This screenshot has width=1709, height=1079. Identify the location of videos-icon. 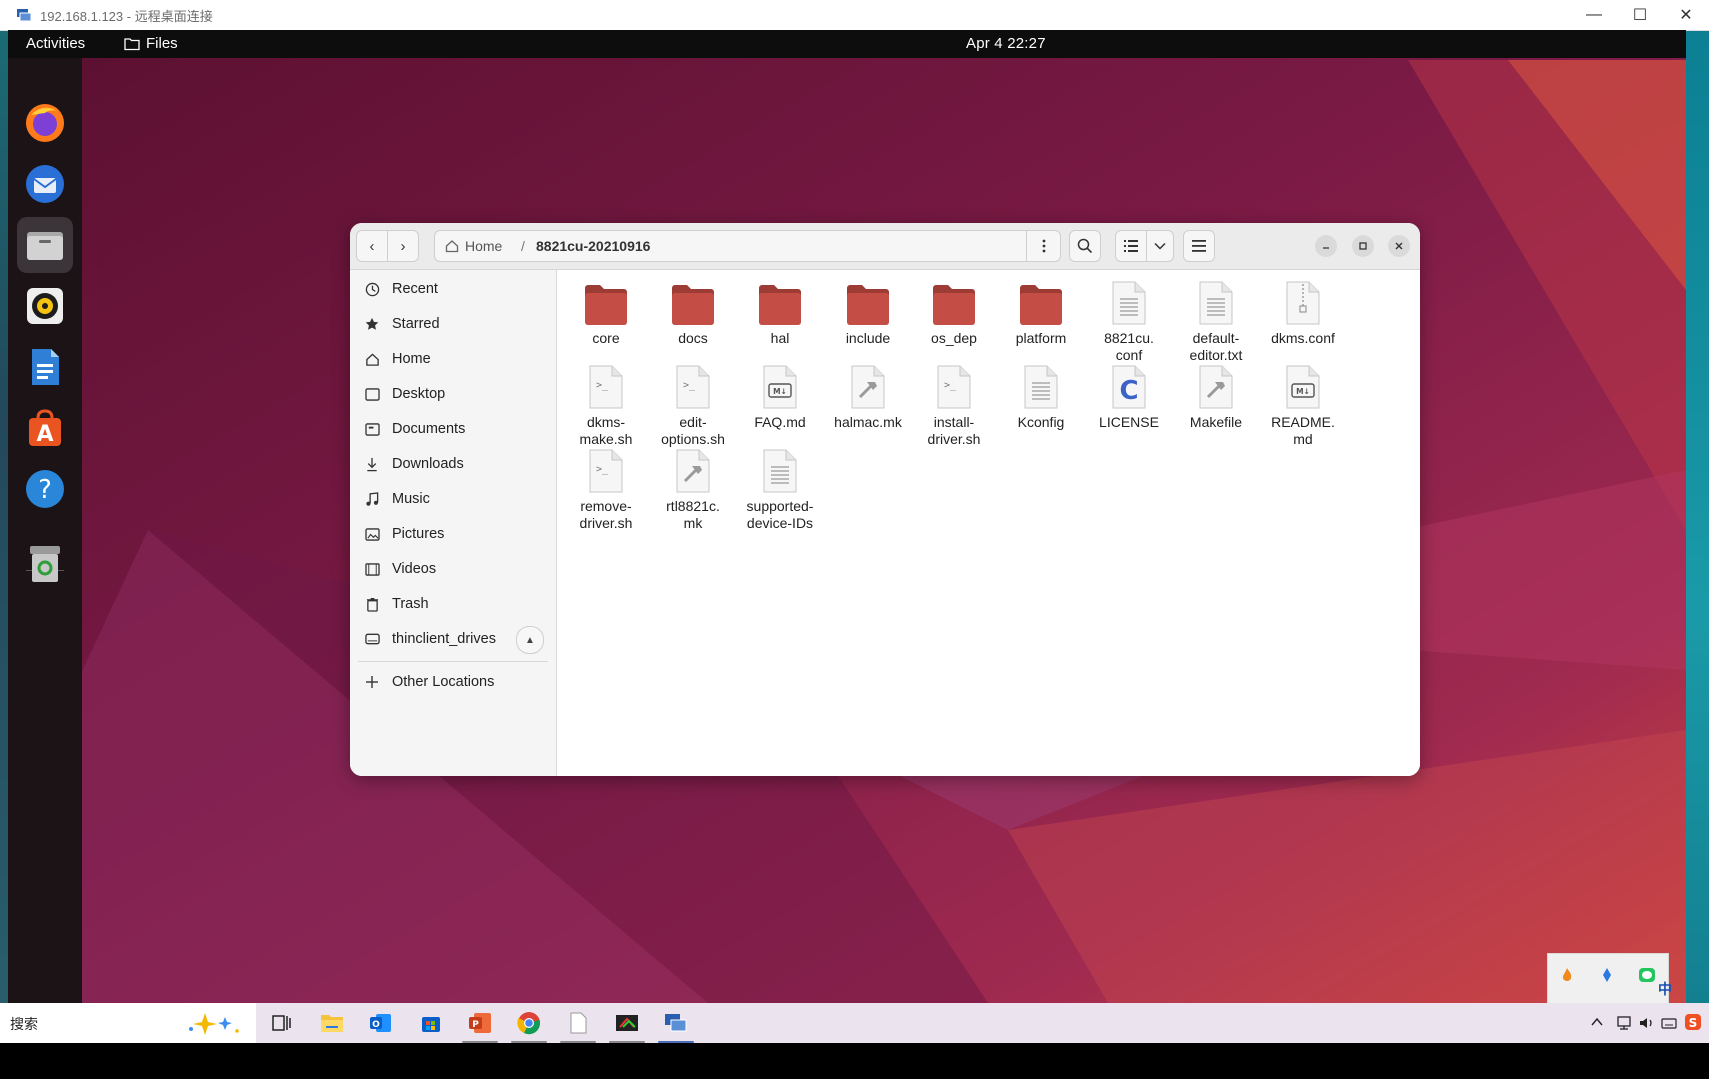
(372, 569).